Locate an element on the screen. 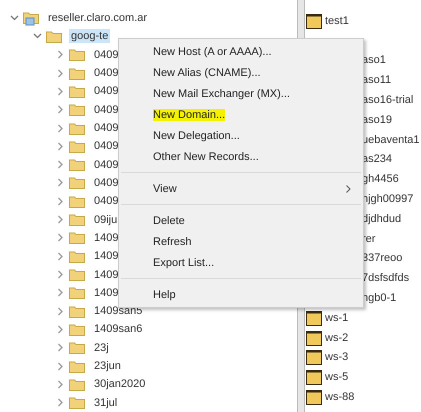  list-item: aso16-trial is located at coordinates (388, 100).